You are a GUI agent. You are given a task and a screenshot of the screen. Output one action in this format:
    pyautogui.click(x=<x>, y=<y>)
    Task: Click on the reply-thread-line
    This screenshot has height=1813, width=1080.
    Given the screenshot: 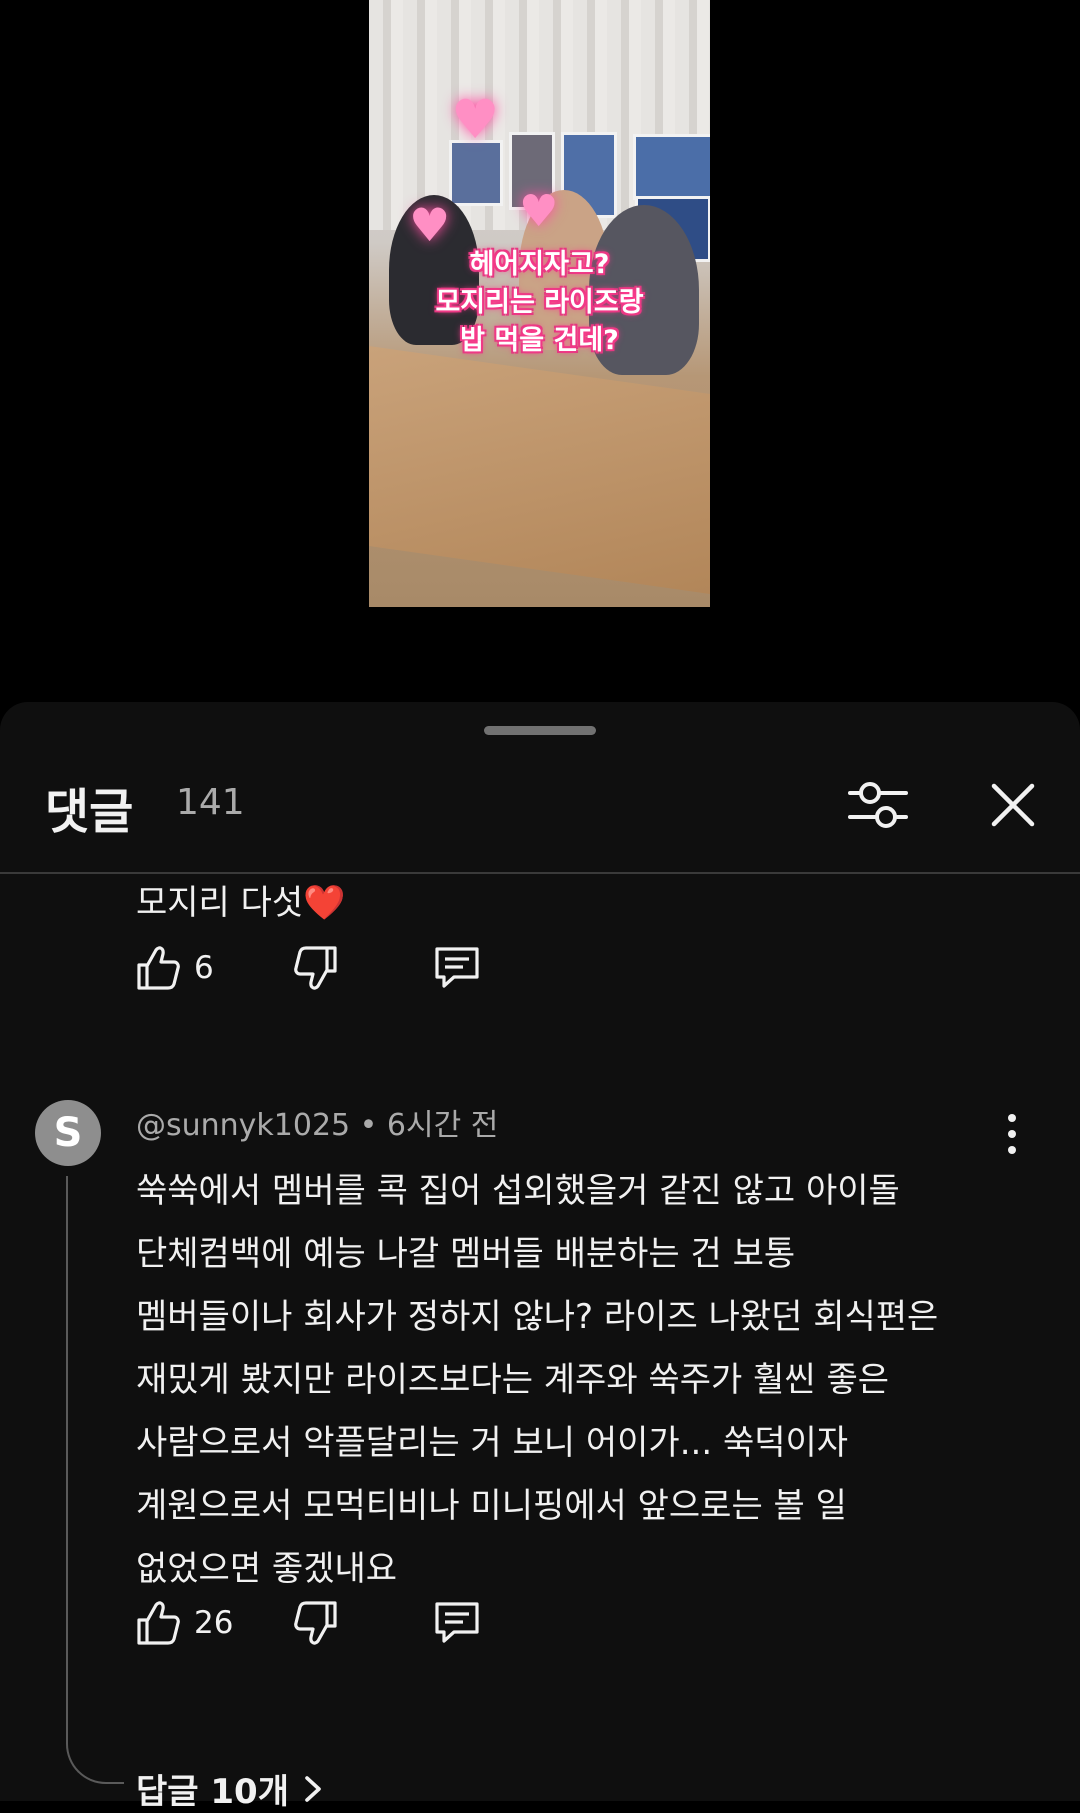 What is the action you would take?
    pyautogui.click(x=95, y=1480)
    